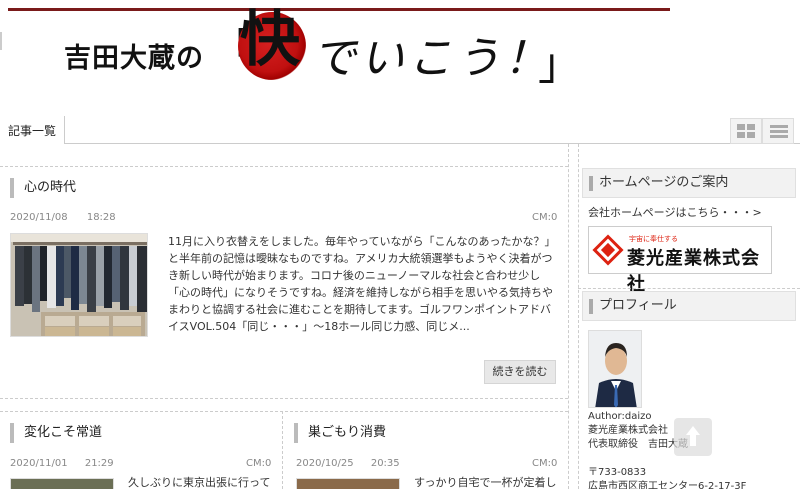 The width and height of the screenshot is (800, 489). Describe the element at coordinates (360, 309) in the screenshot. I see `excerpt-line: まわりと協調する社会に進むことを期待してます。ゴルフワンポイントアドバ` at that location.